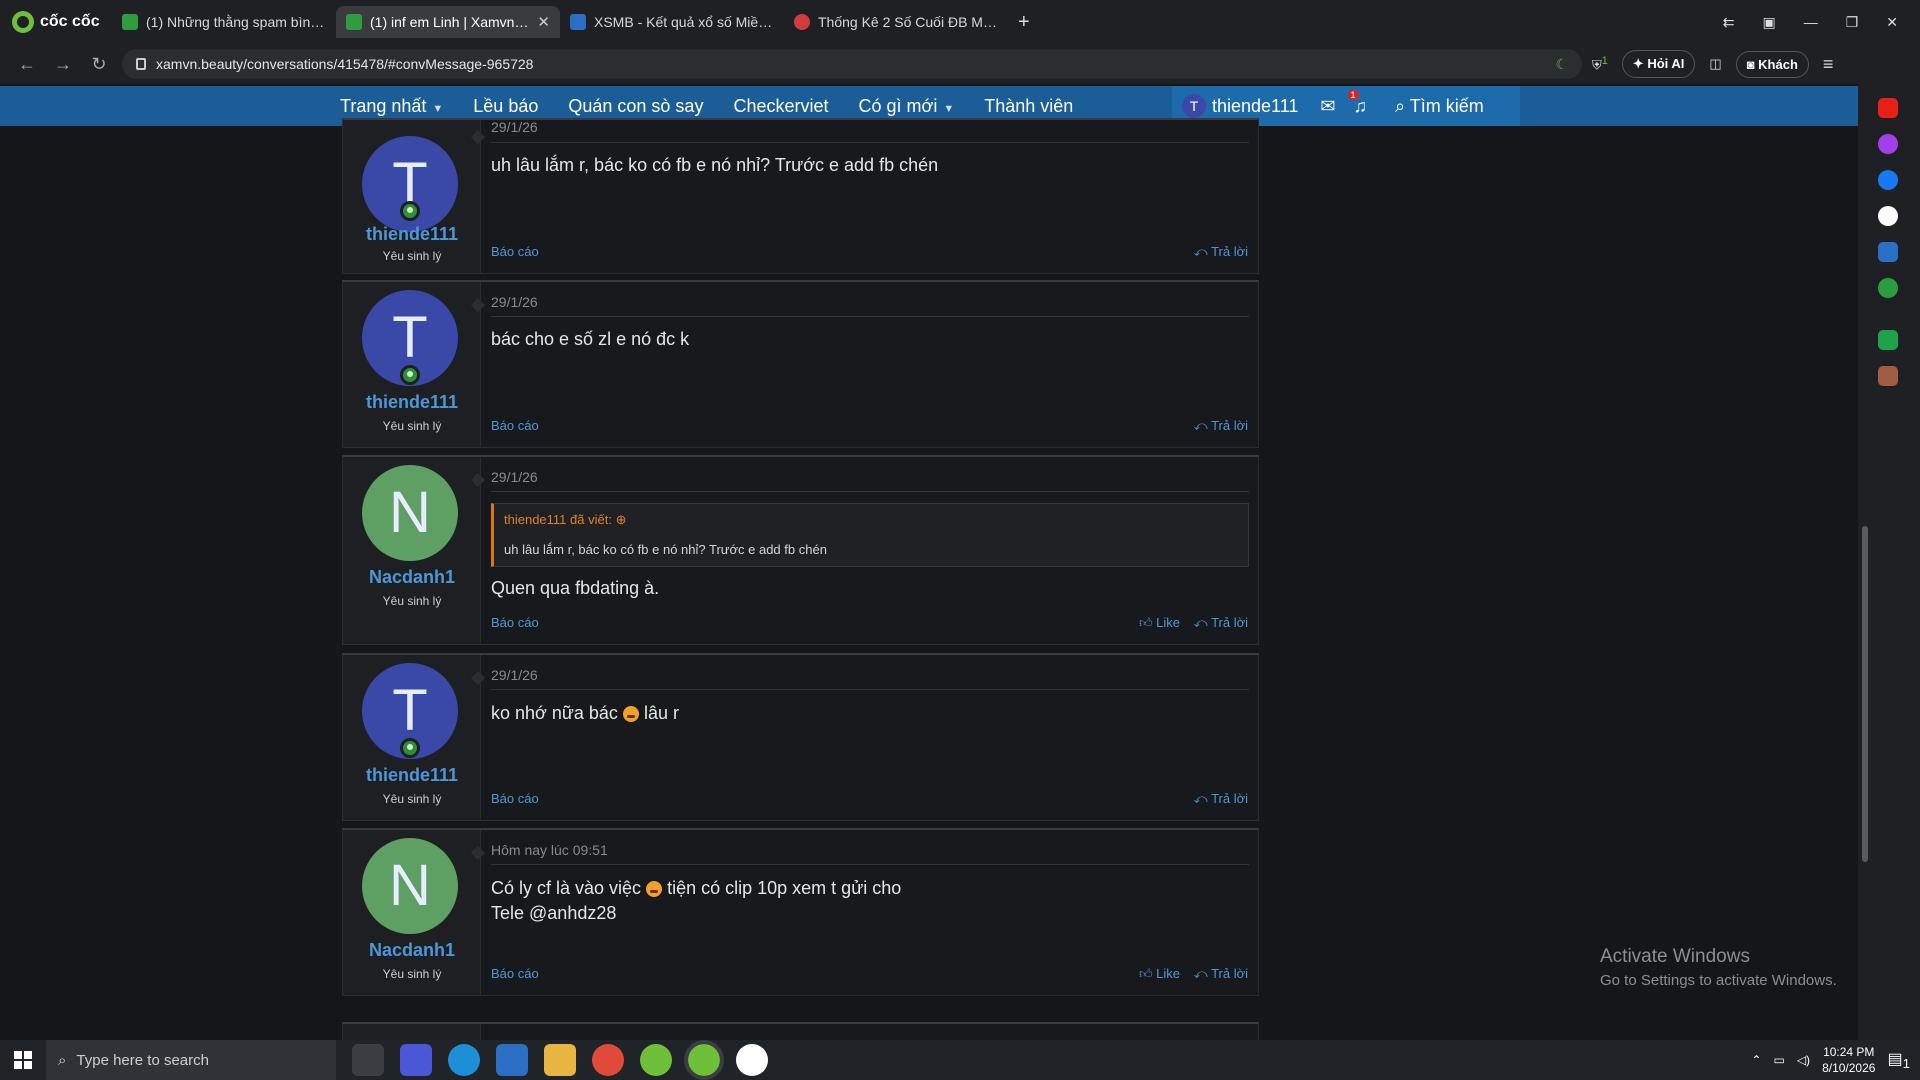 This screenshot has width=1920, height=1080. I want to click on reload-icon: ↻, so click(99, 64).